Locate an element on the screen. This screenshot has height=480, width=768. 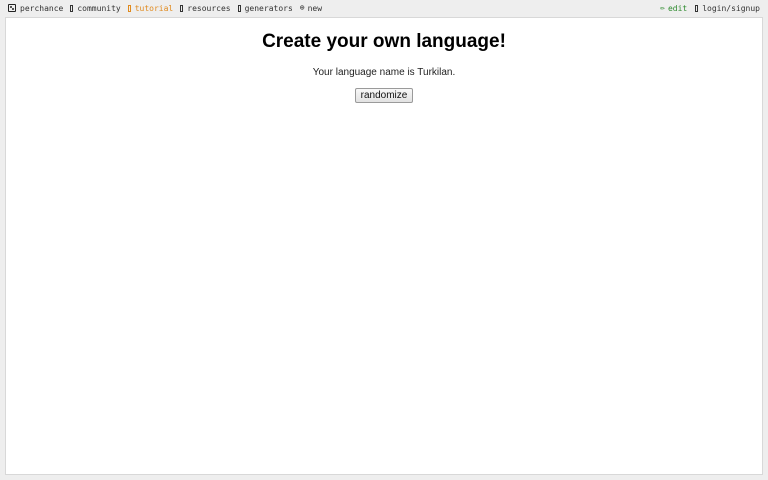
nav-generators-label: generators is located at coordinates (268, 8).